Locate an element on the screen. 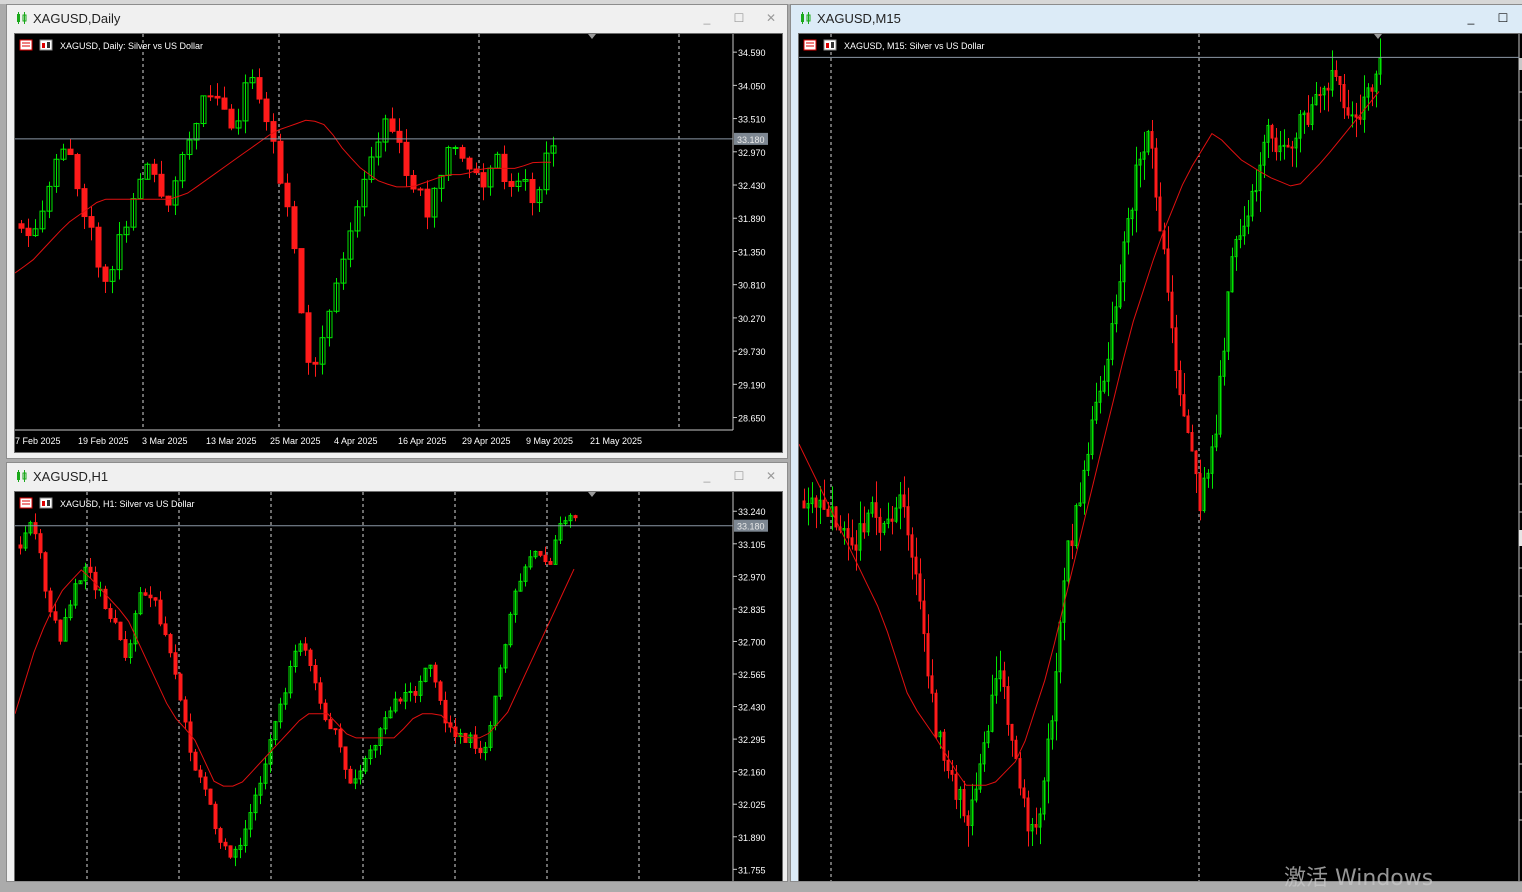 This screenshot has height=892, width=1522. windows-activation-watermark: 激活 Windows is located at coordinates (1359, 878).